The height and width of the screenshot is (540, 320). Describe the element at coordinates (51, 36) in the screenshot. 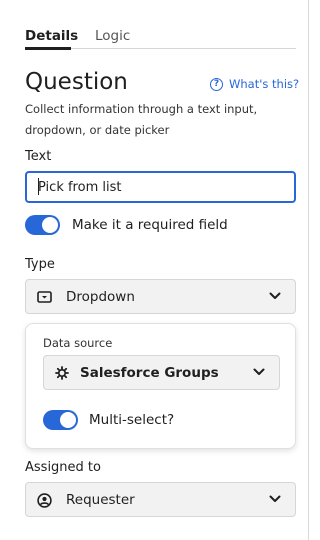

I see `tab-details: Details` at that location.